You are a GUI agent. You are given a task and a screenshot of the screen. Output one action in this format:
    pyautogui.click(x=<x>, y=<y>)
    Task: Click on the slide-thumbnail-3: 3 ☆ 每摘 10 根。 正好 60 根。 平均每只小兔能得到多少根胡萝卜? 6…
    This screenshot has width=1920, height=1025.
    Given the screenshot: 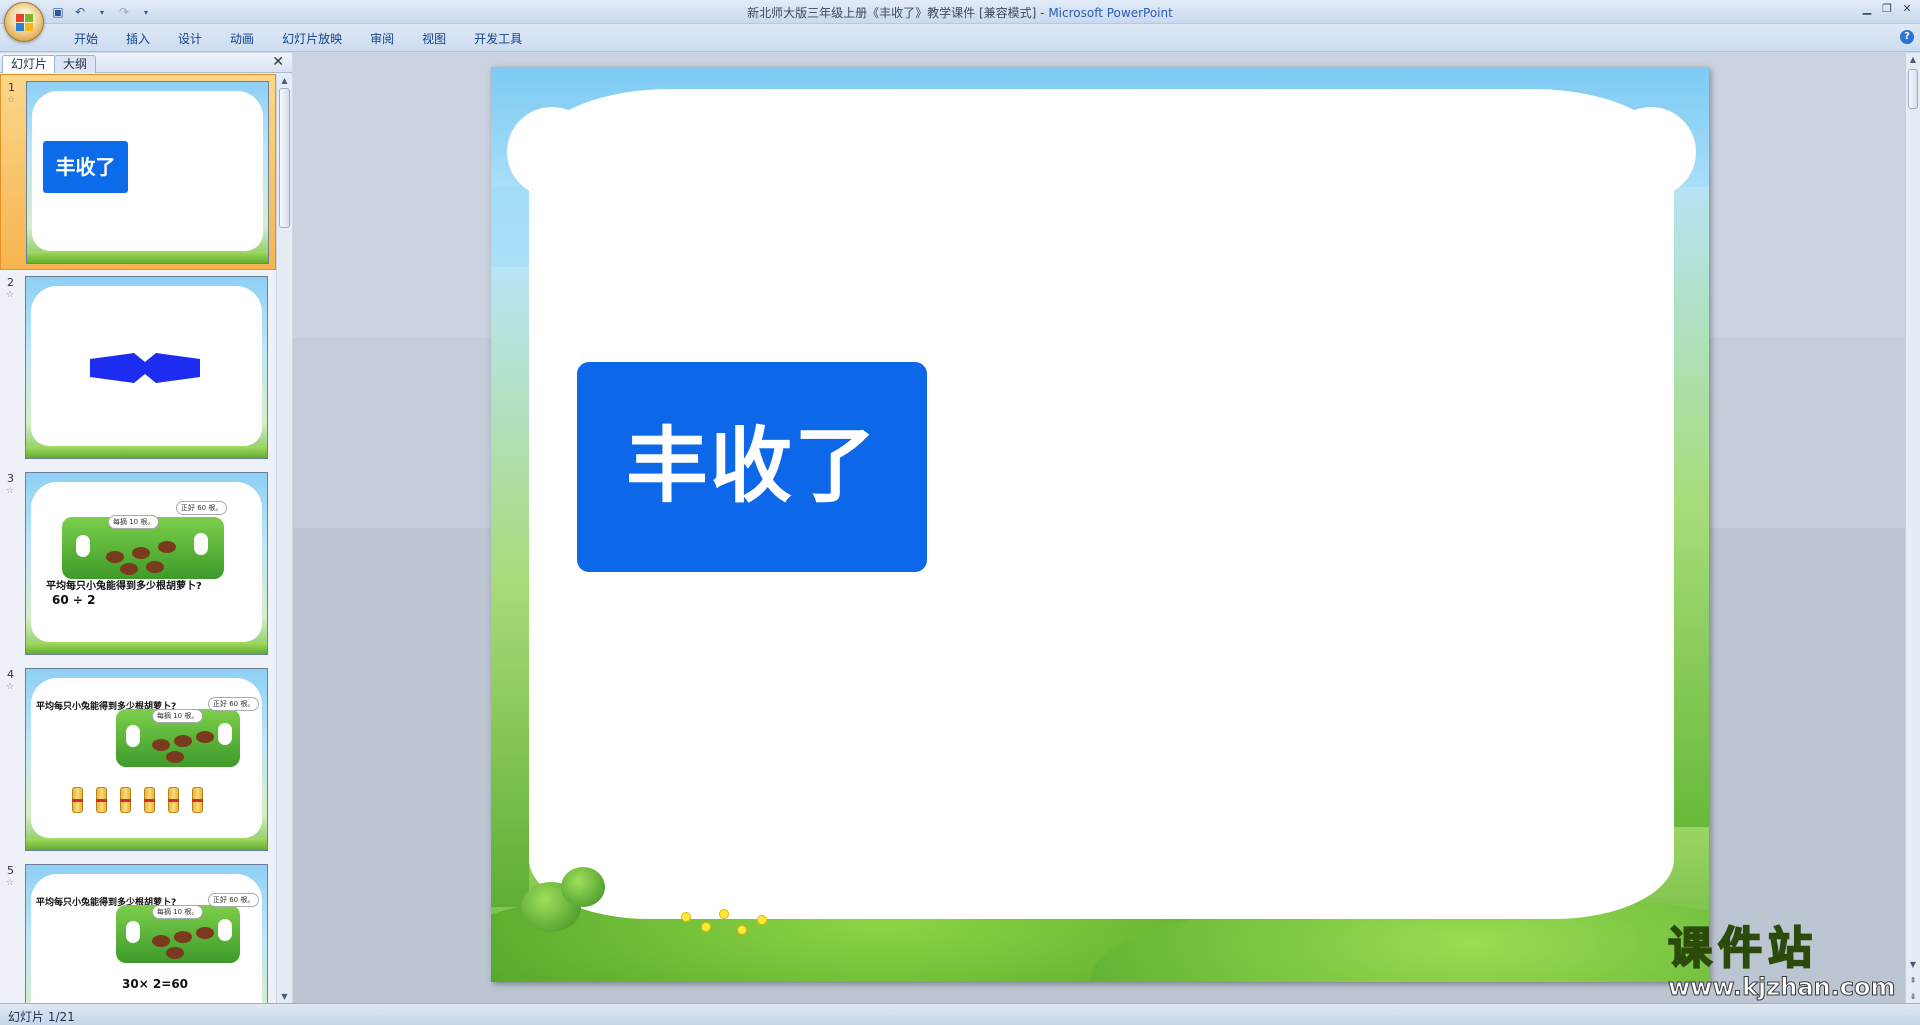 What is the action you would take?
    pyautogui.click(x=138, y=564)
    